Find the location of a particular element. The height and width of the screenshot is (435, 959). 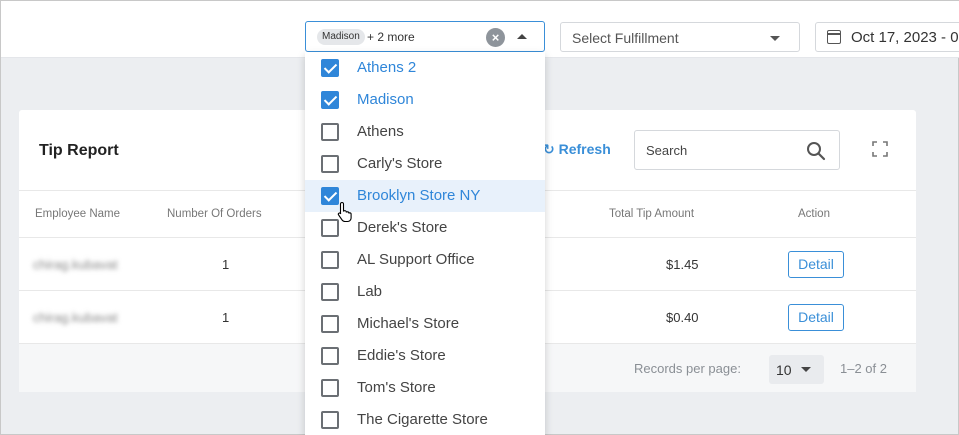

store-option: AL Support Office is located at coordinates (425, 260).